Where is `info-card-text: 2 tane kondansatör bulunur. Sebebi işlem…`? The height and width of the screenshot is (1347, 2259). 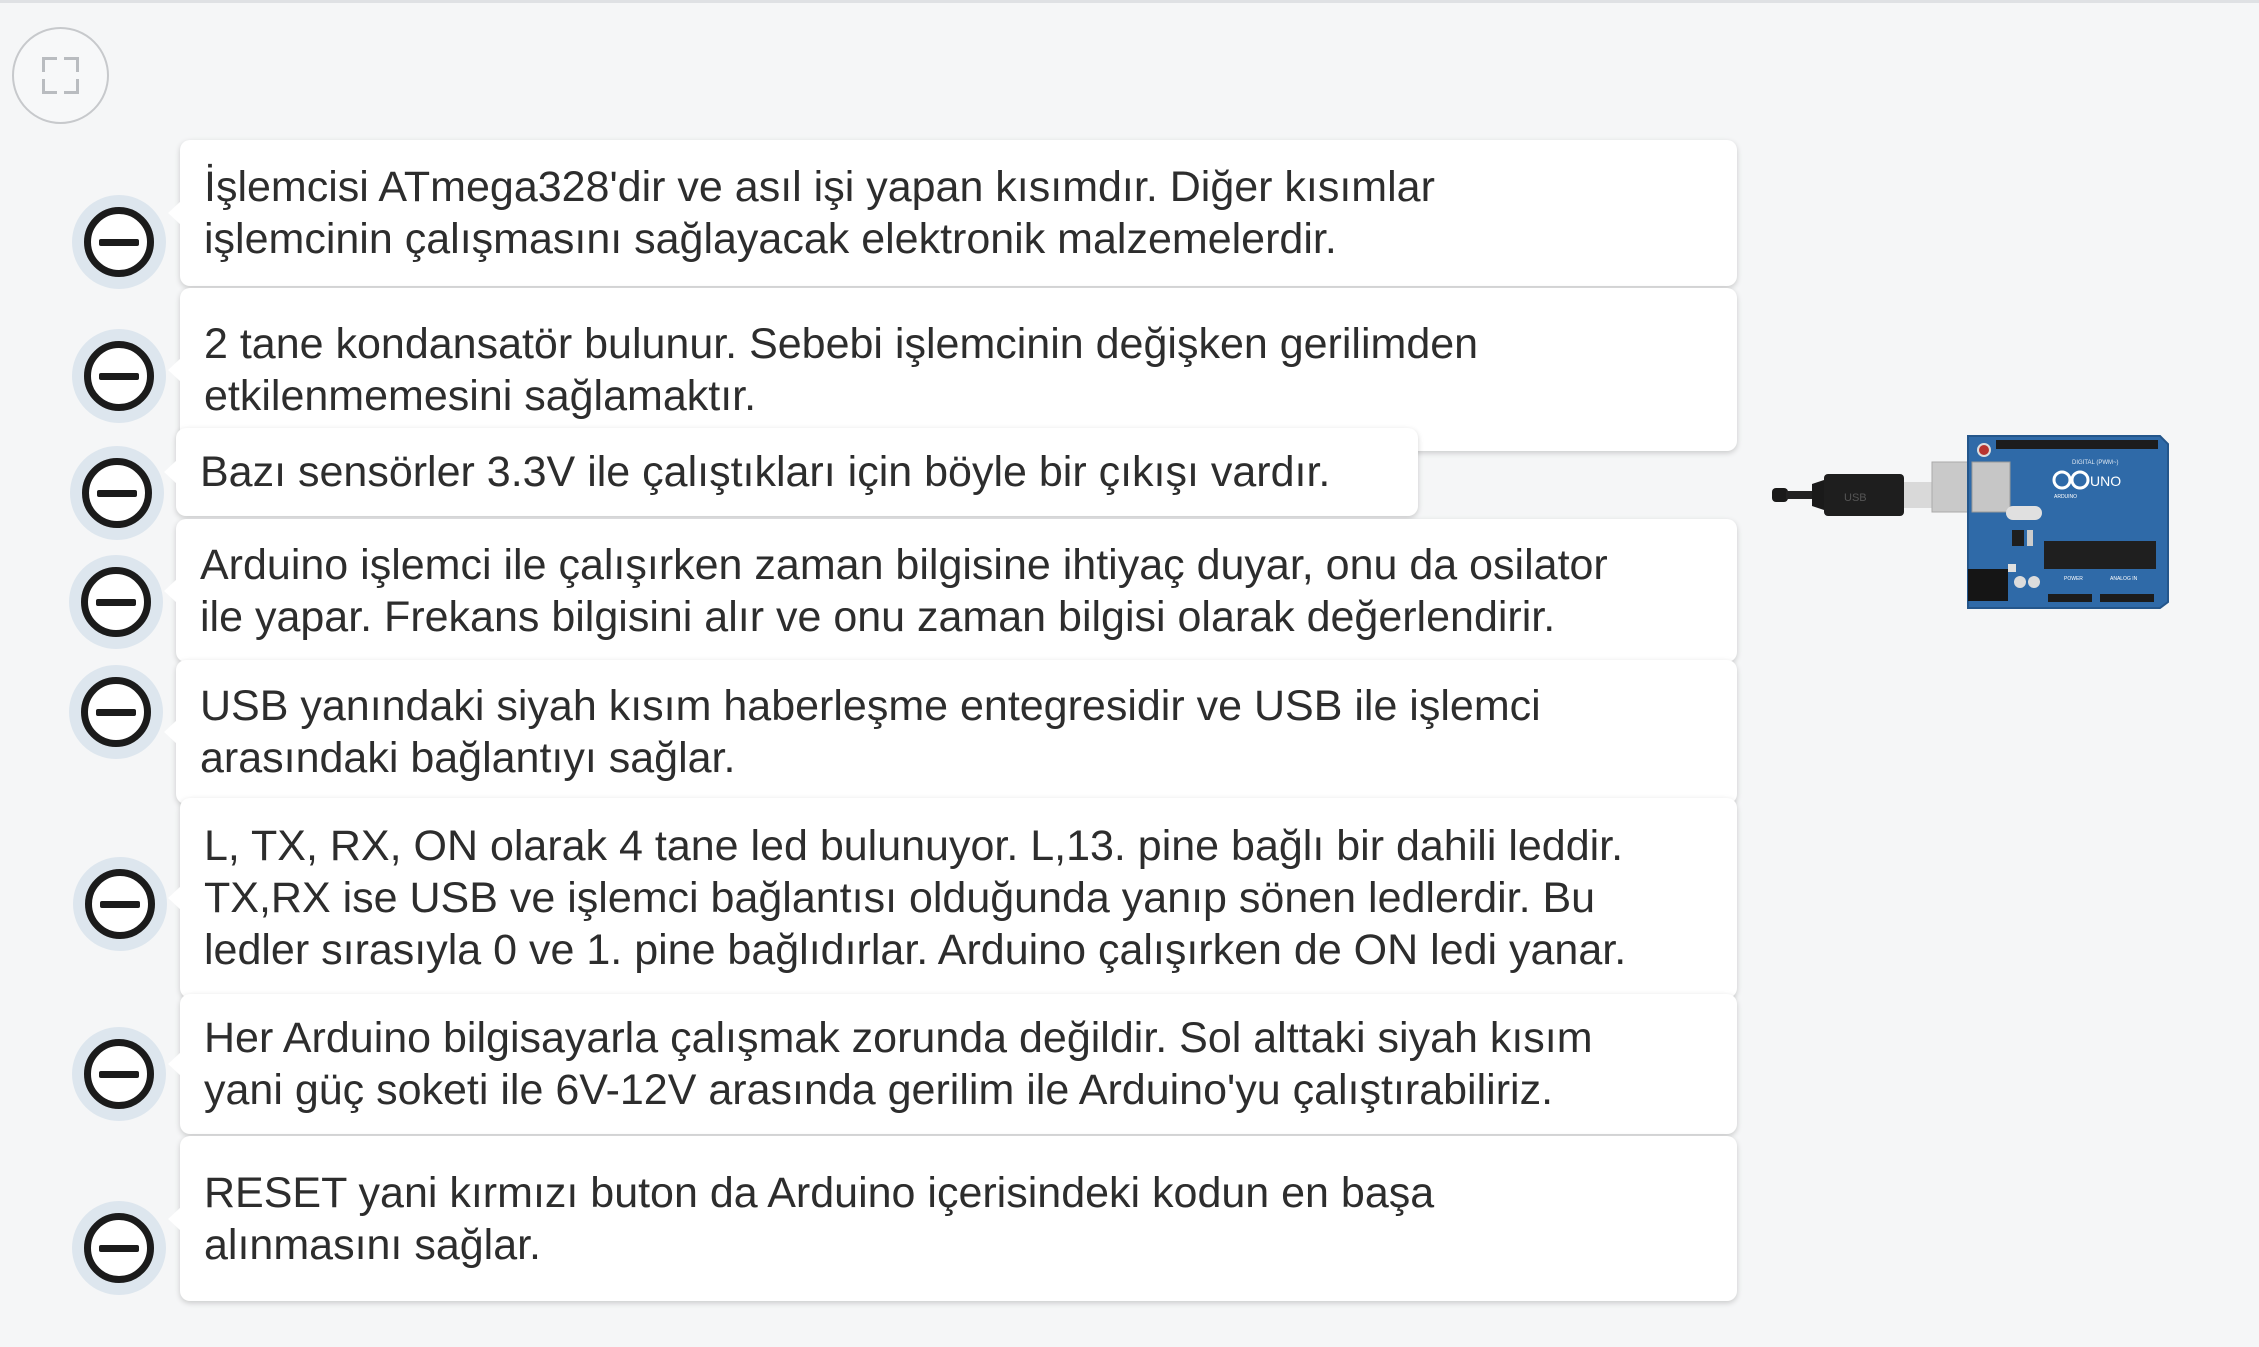
info-card-text: 2 tane kondansatör bulunur. Sebebi işlem… is located at coordinates (841, 369).